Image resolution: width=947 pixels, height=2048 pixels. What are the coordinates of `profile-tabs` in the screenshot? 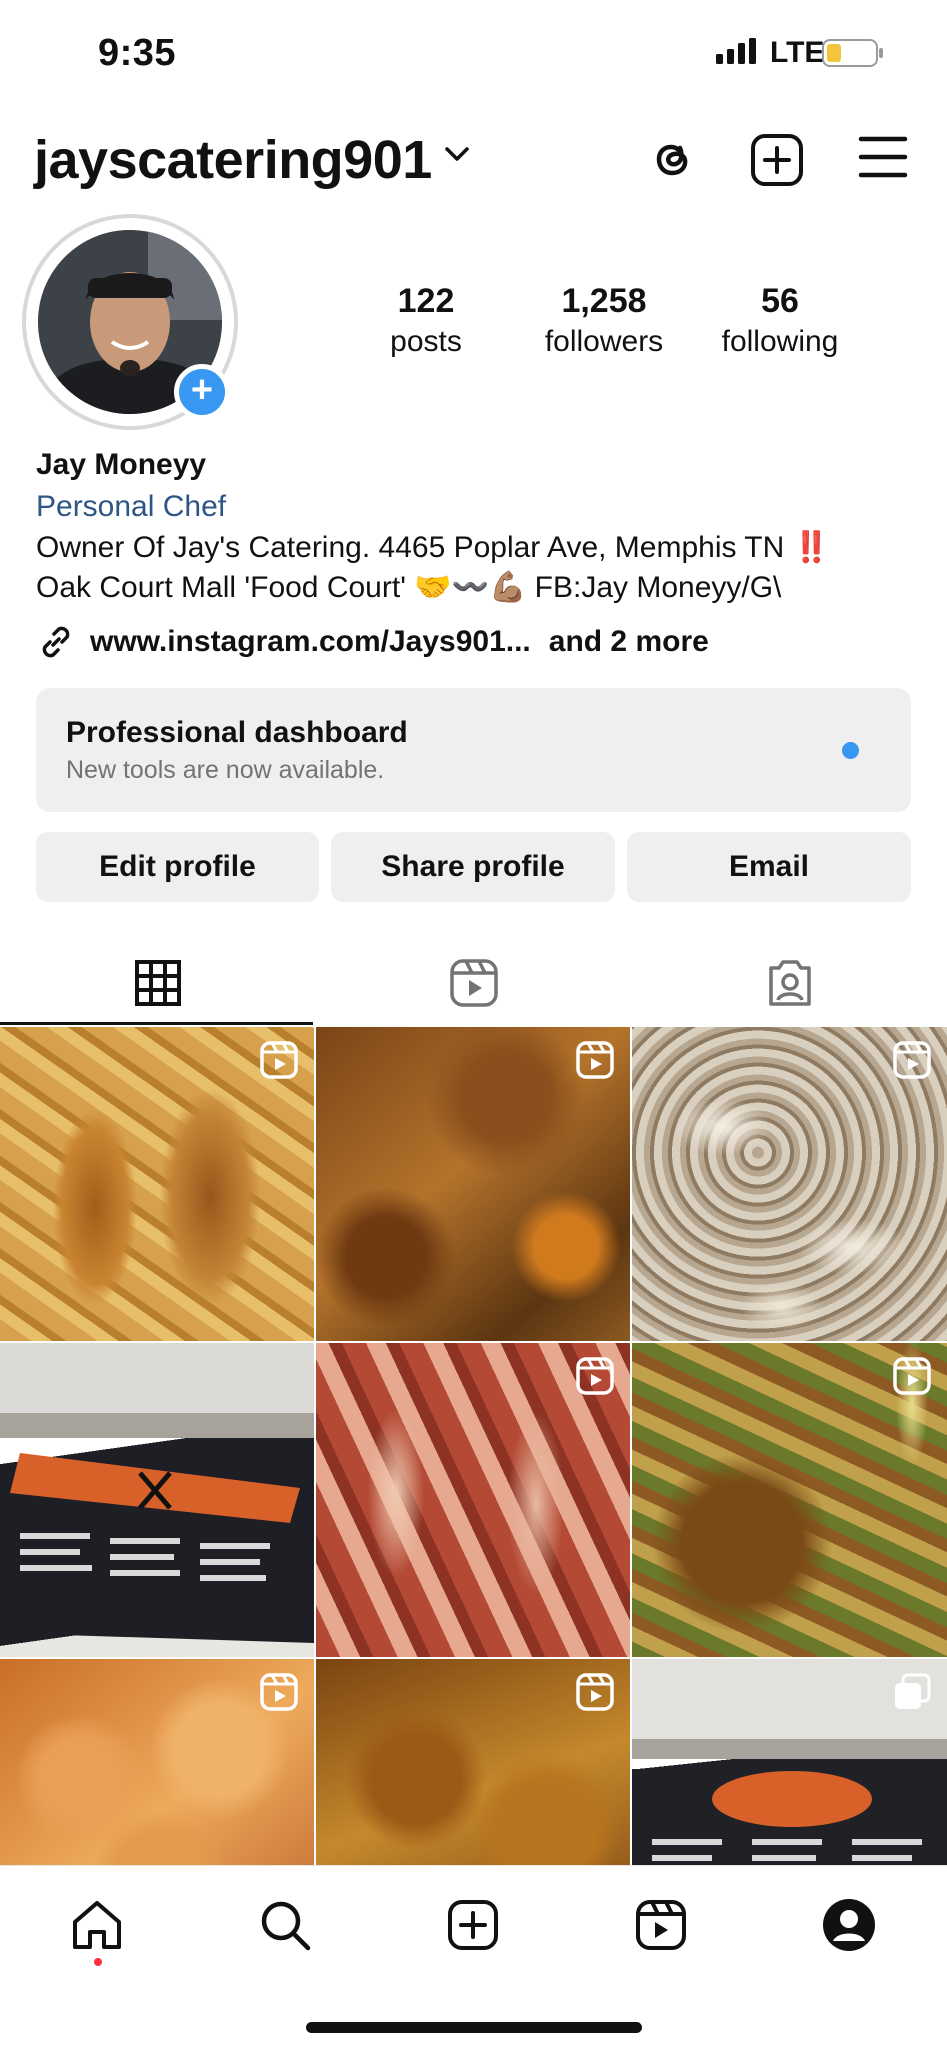 It's located at (473, 983).